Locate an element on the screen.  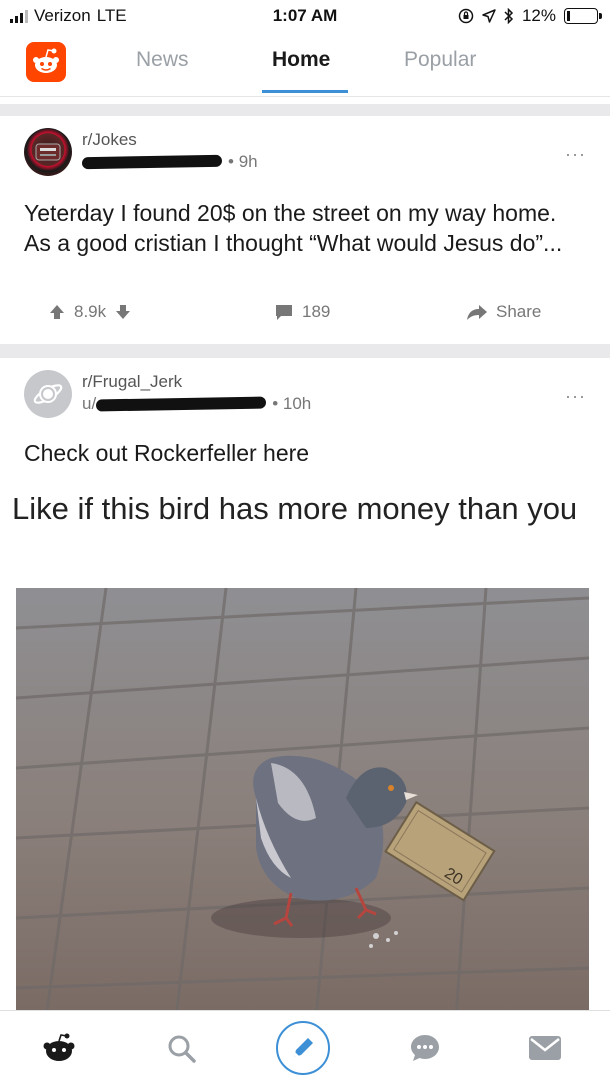
share-label: Share is located at coordinates (519, 311).